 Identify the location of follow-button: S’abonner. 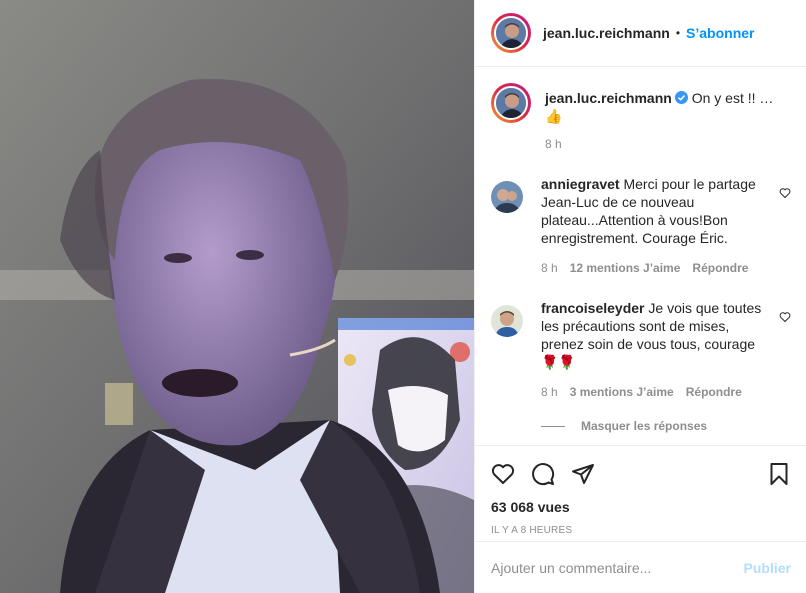
(720, 33).